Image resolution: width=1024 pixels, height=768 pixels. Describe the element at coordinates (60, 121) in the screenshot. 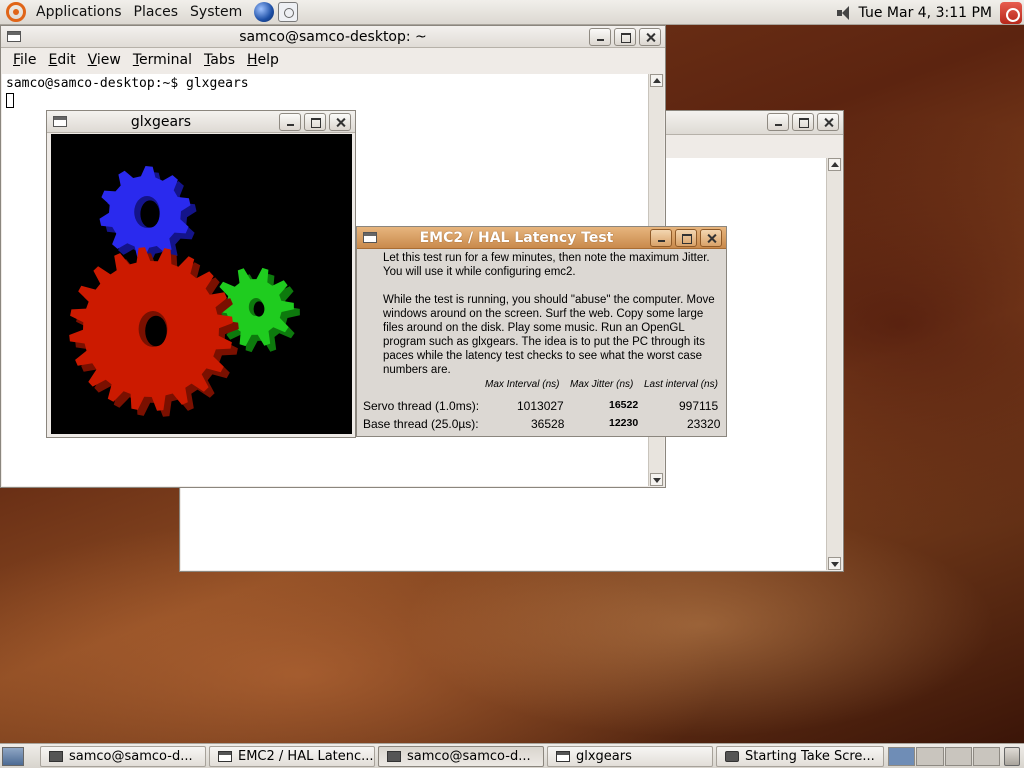

I see `glxgears-window-icon` at that location.